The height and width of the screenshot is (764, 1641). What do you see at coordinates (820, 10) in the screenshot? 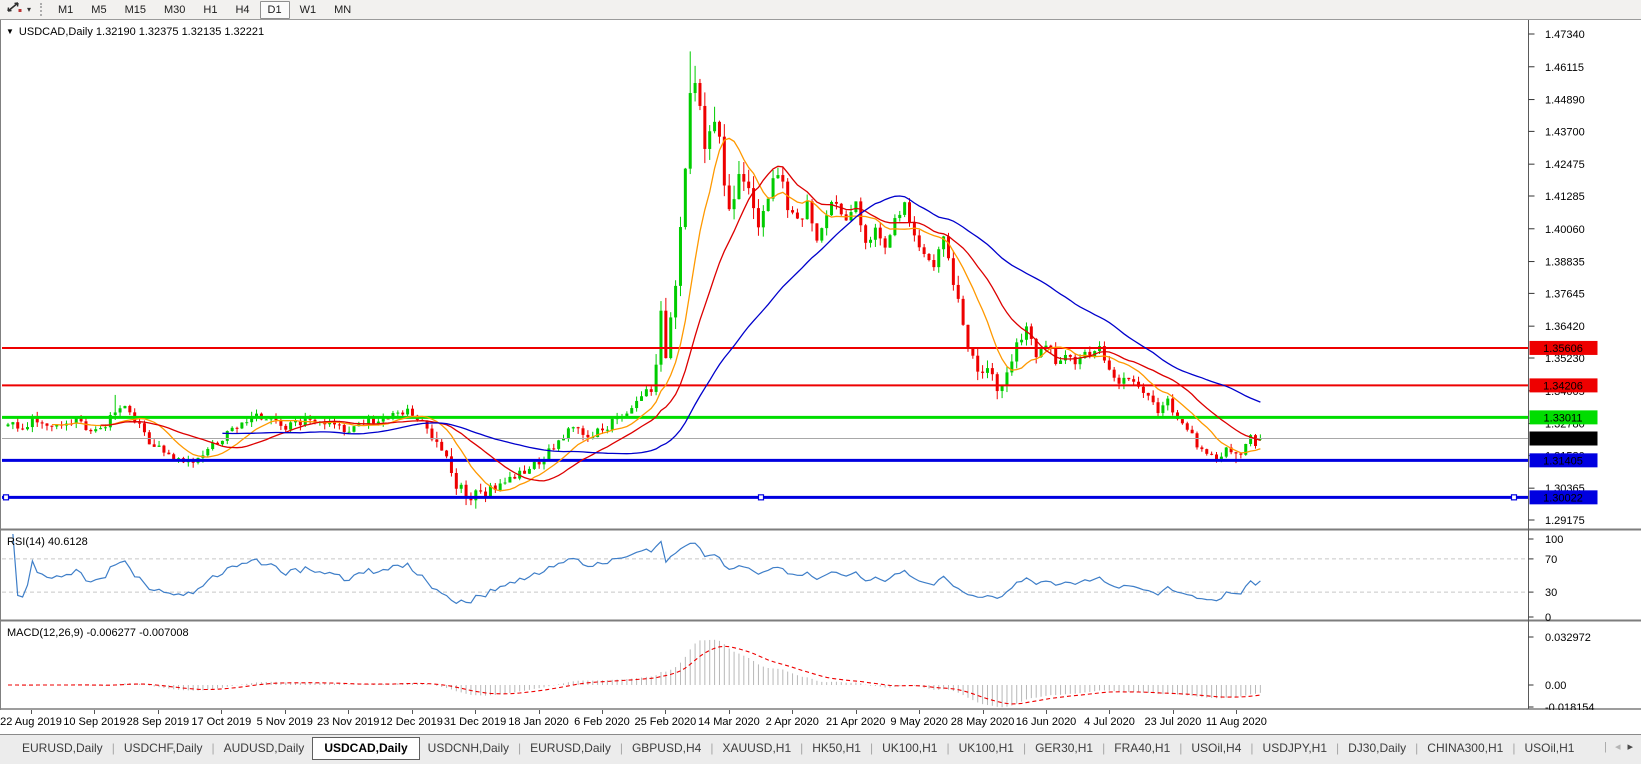
I see `timeframe-toolbar: ▾ M1 M5 M15 M30 H1 H4 D1 W1 MN` at bounding box center [820, 10].